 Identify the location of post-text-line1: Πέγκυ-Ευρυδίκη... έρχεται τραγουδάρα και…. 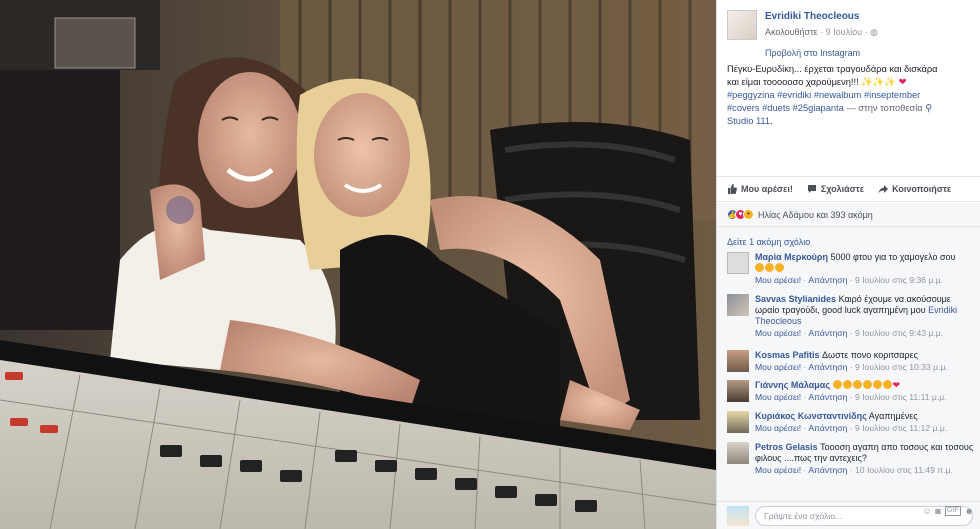
(832, 69).